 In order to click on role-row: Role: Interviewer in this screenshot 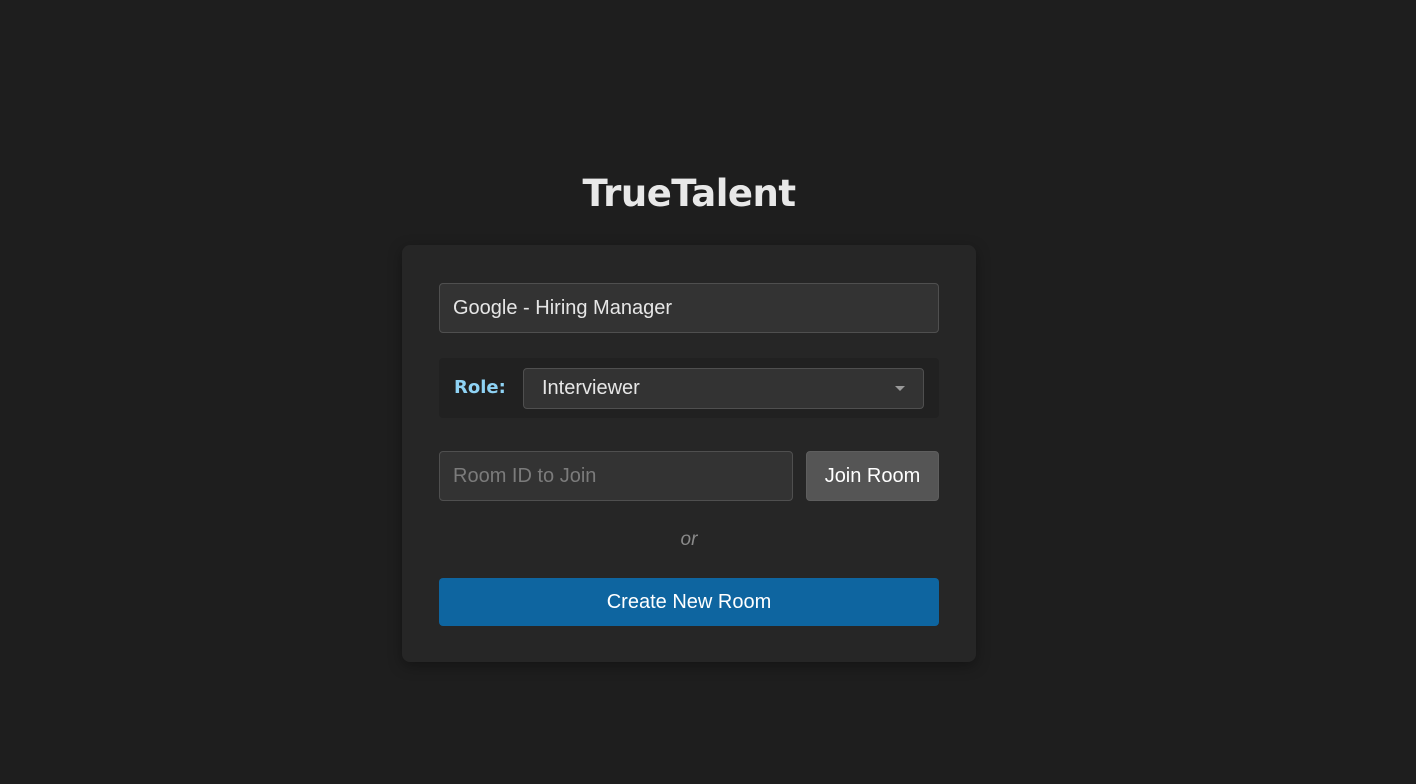, I will do `click(689, 388)`.